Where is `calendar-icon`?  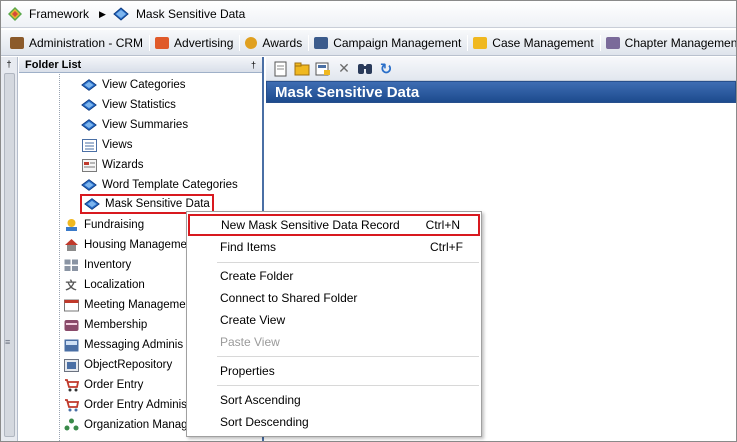
calendar-icon is located at coordinates (71, 305).